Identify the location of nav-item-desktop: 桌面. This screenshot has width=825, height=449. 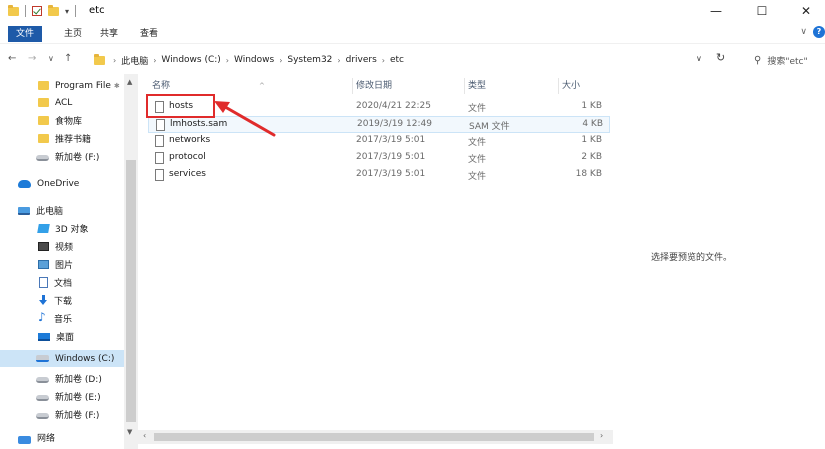
(62, 336).